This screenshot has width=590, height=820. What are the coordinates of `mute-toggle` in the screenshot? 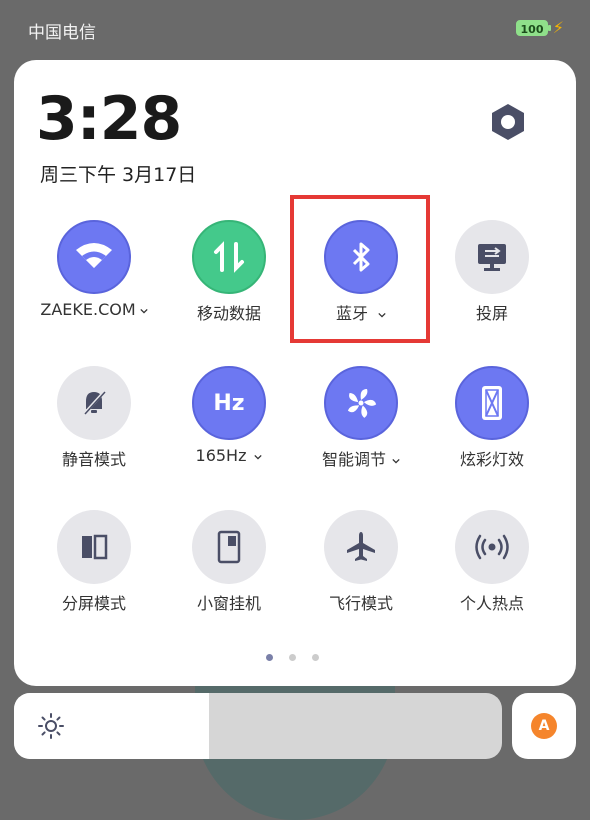 It's located at (94, 403).